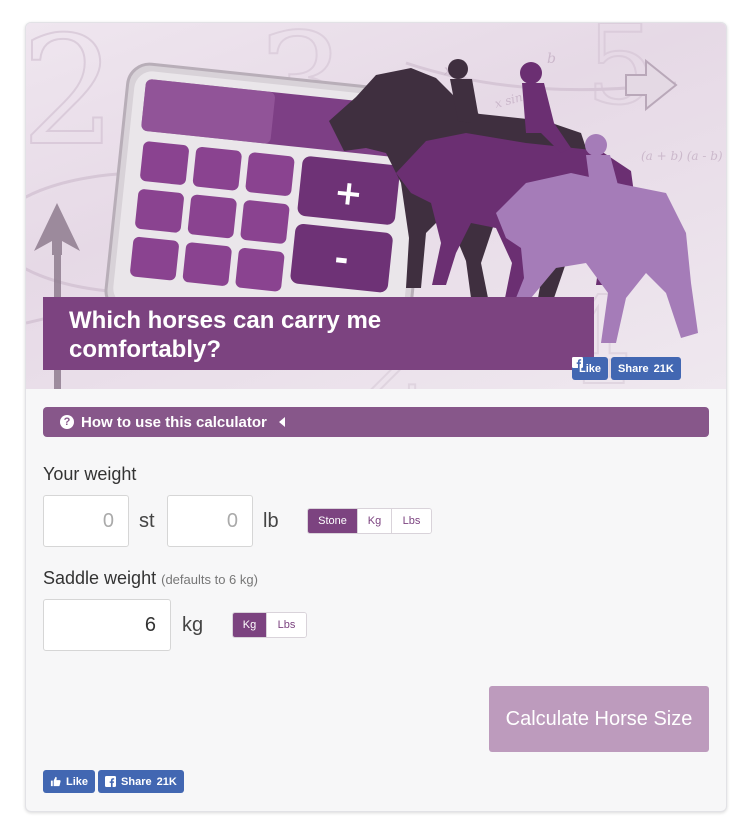 The width and height of the screenshot is (750, 835). I want to click on pounds-unit-label: lb, so click(271, 521).